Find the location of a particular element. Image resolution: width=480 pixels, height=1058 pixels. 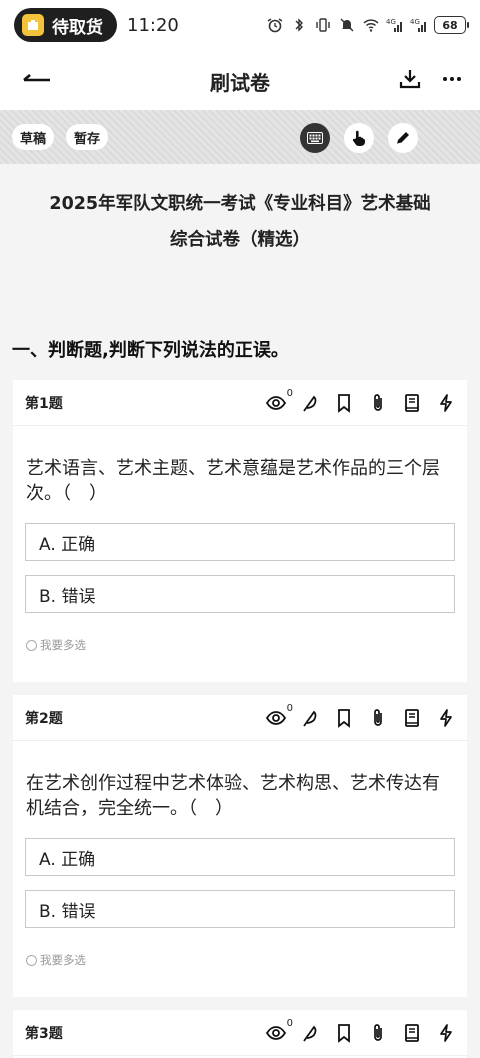

keyboard-icon is located at coordinates (315, 138).